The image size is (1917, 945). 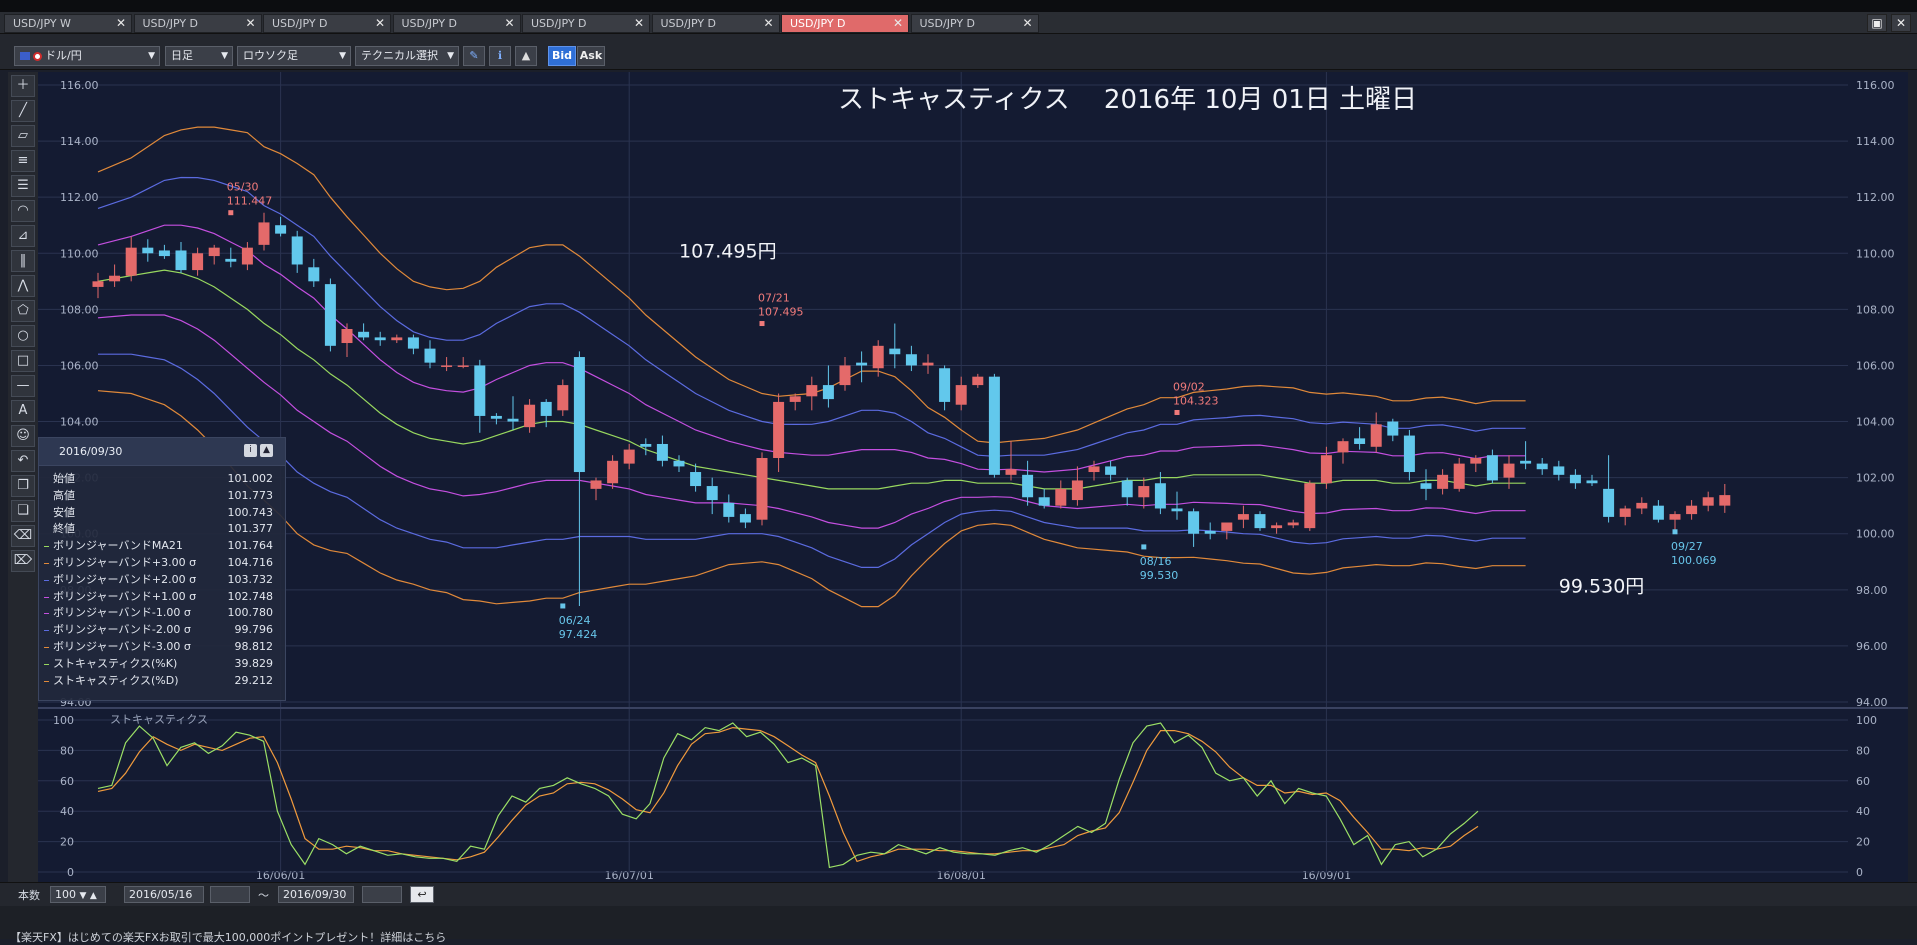 I want to click on apply-range-button: ↩, so click(x=422, y=894).